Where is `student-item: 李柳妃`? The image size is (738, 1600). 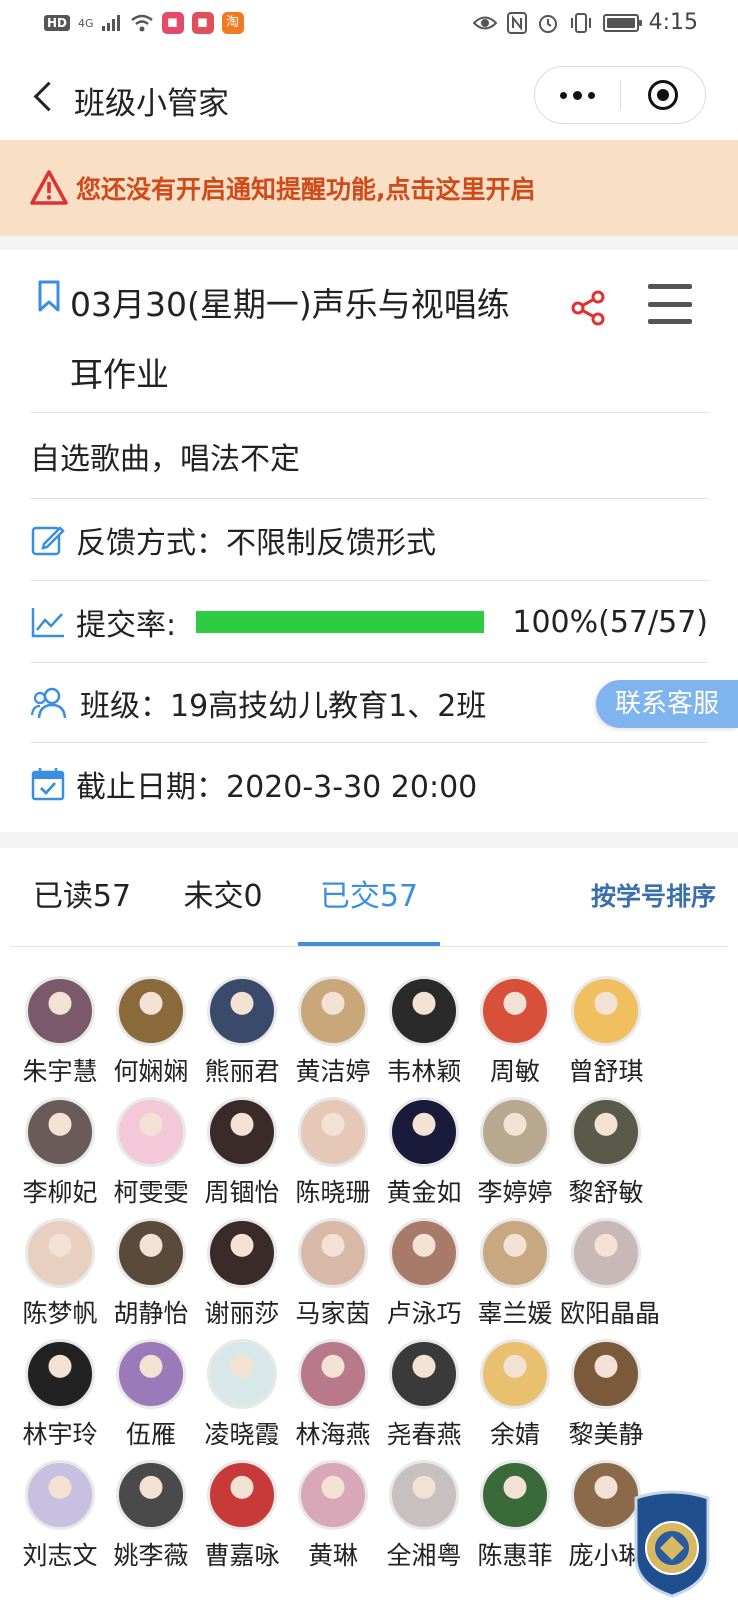
student-item: 李柳妃 is located at coordinates (60, 1158).